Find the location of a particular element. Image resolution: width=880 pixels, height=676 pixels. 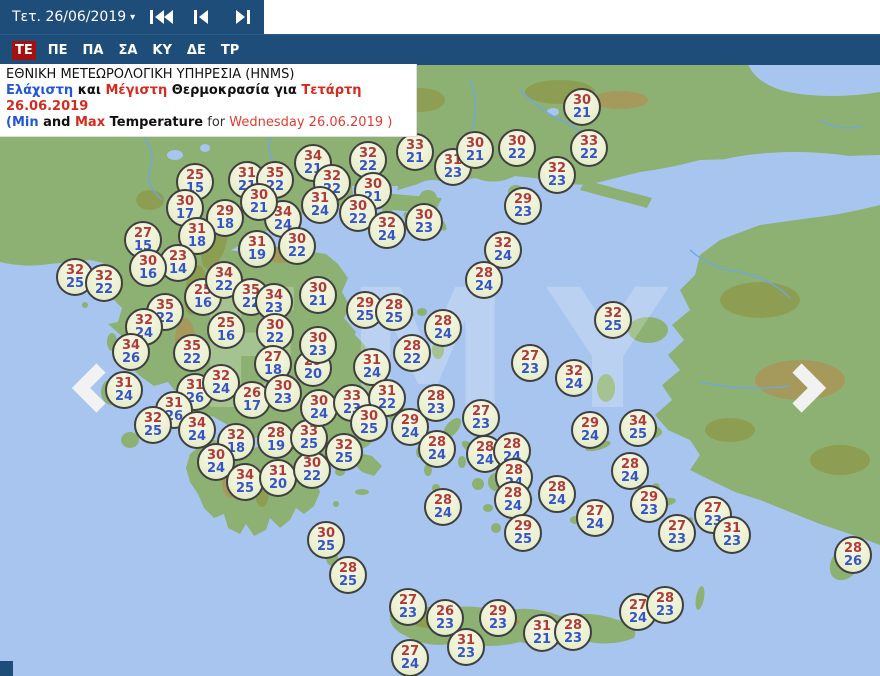

next-day-chevron is located at coordinates (808, 390).